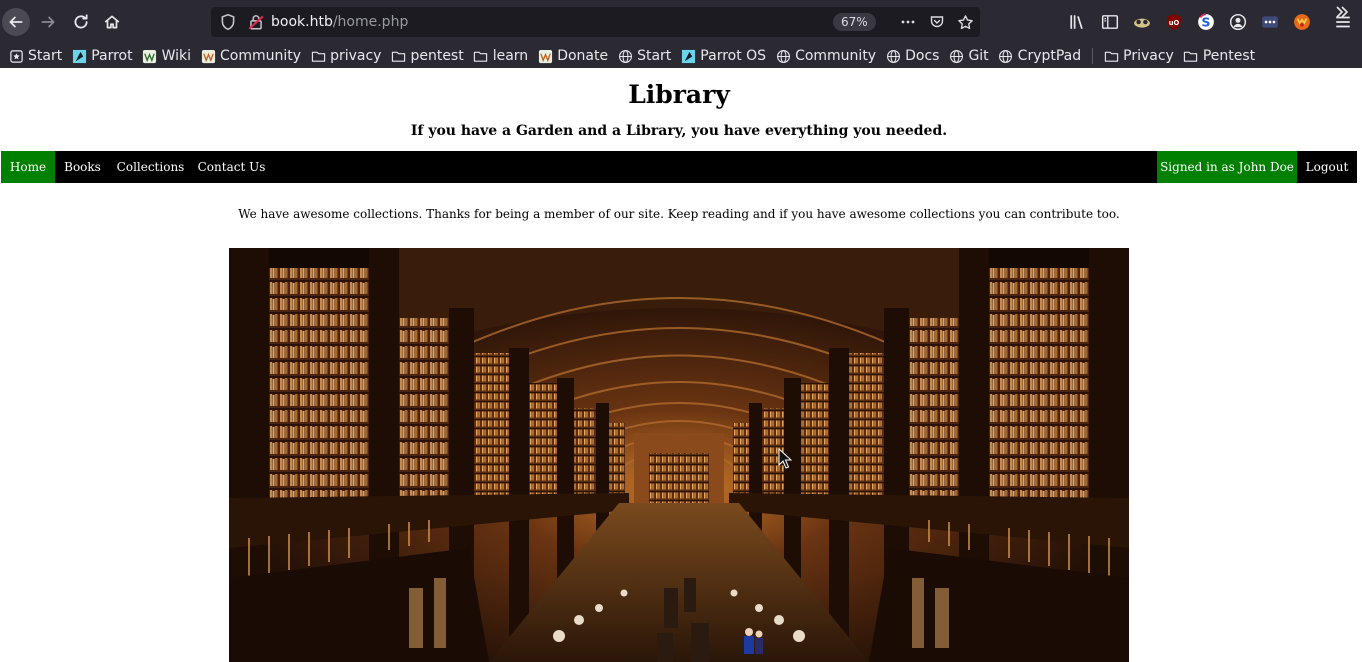 The image size is (1362, 662). I want to click on nav-books-link: Books, so click(82, 167).